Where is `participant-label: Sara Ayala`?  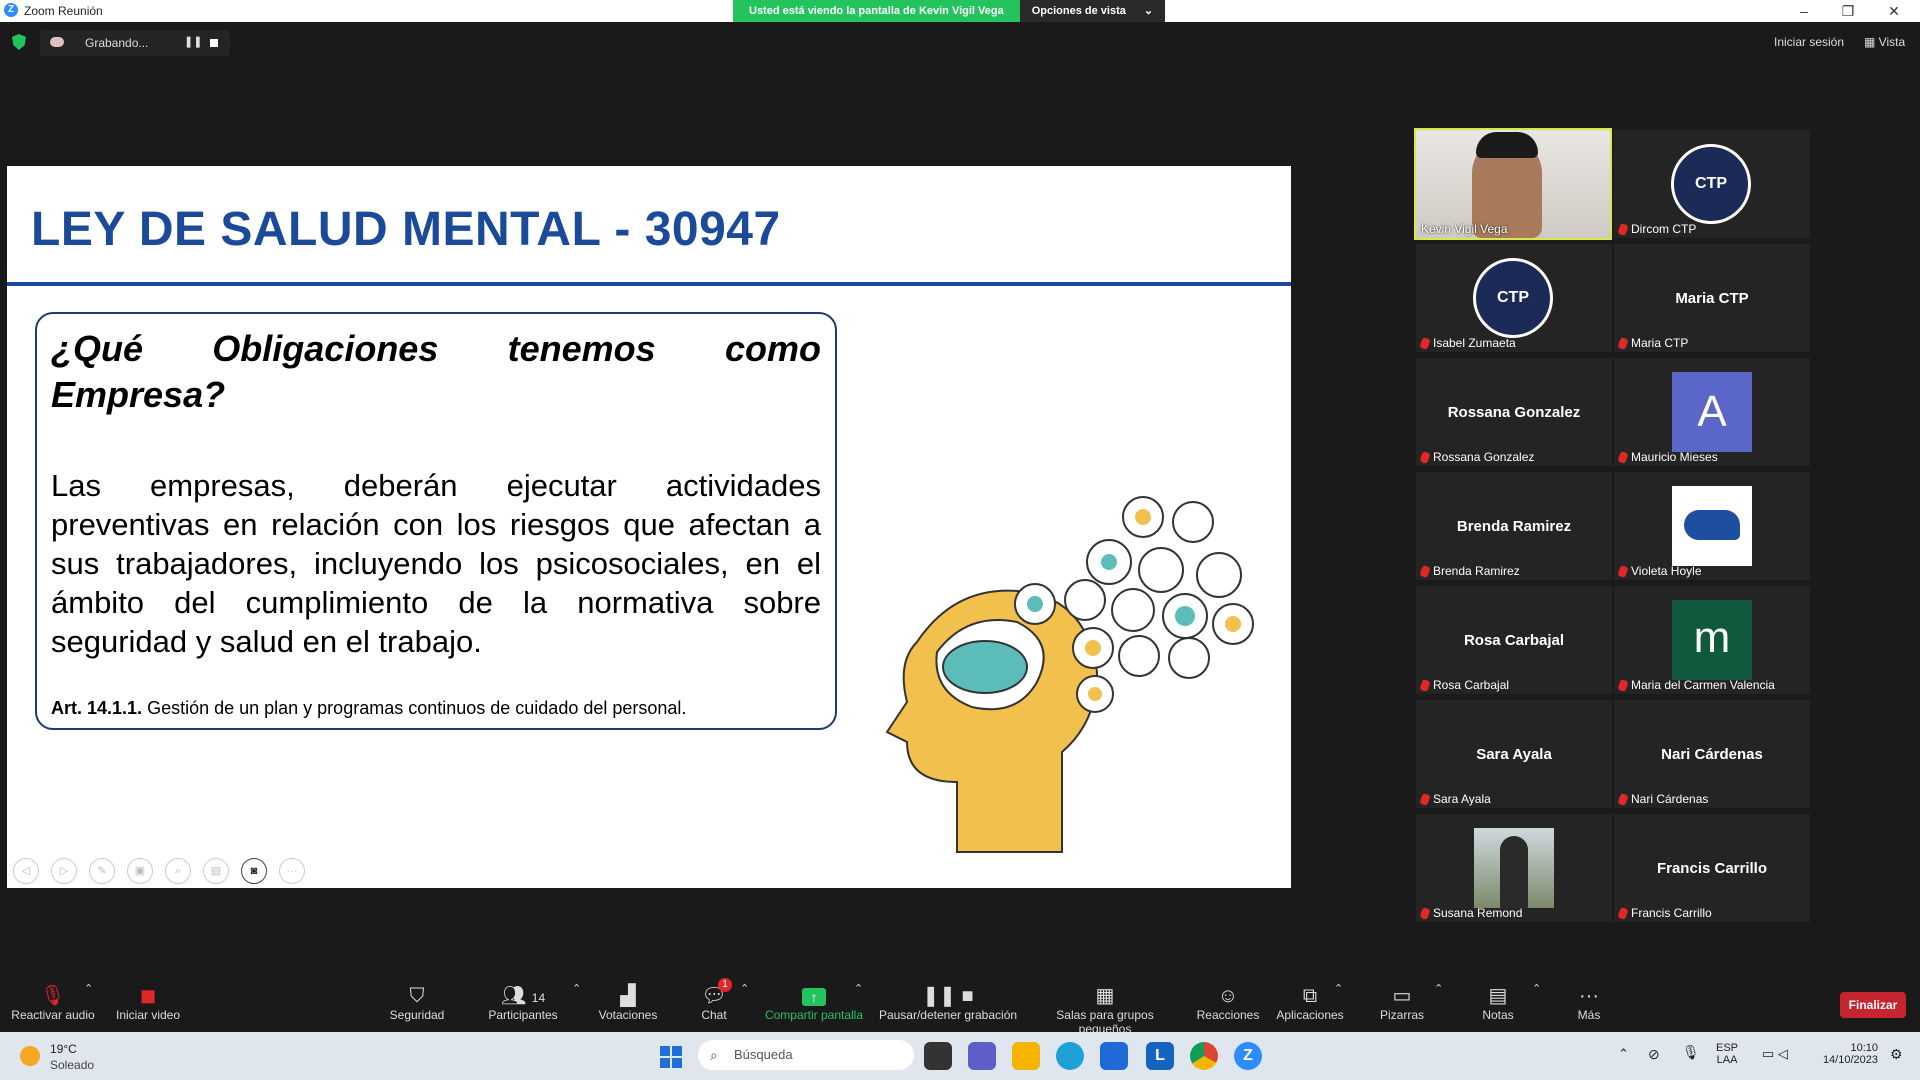
participant-label: Sara Ayala is located at coordinates (1455, 799).